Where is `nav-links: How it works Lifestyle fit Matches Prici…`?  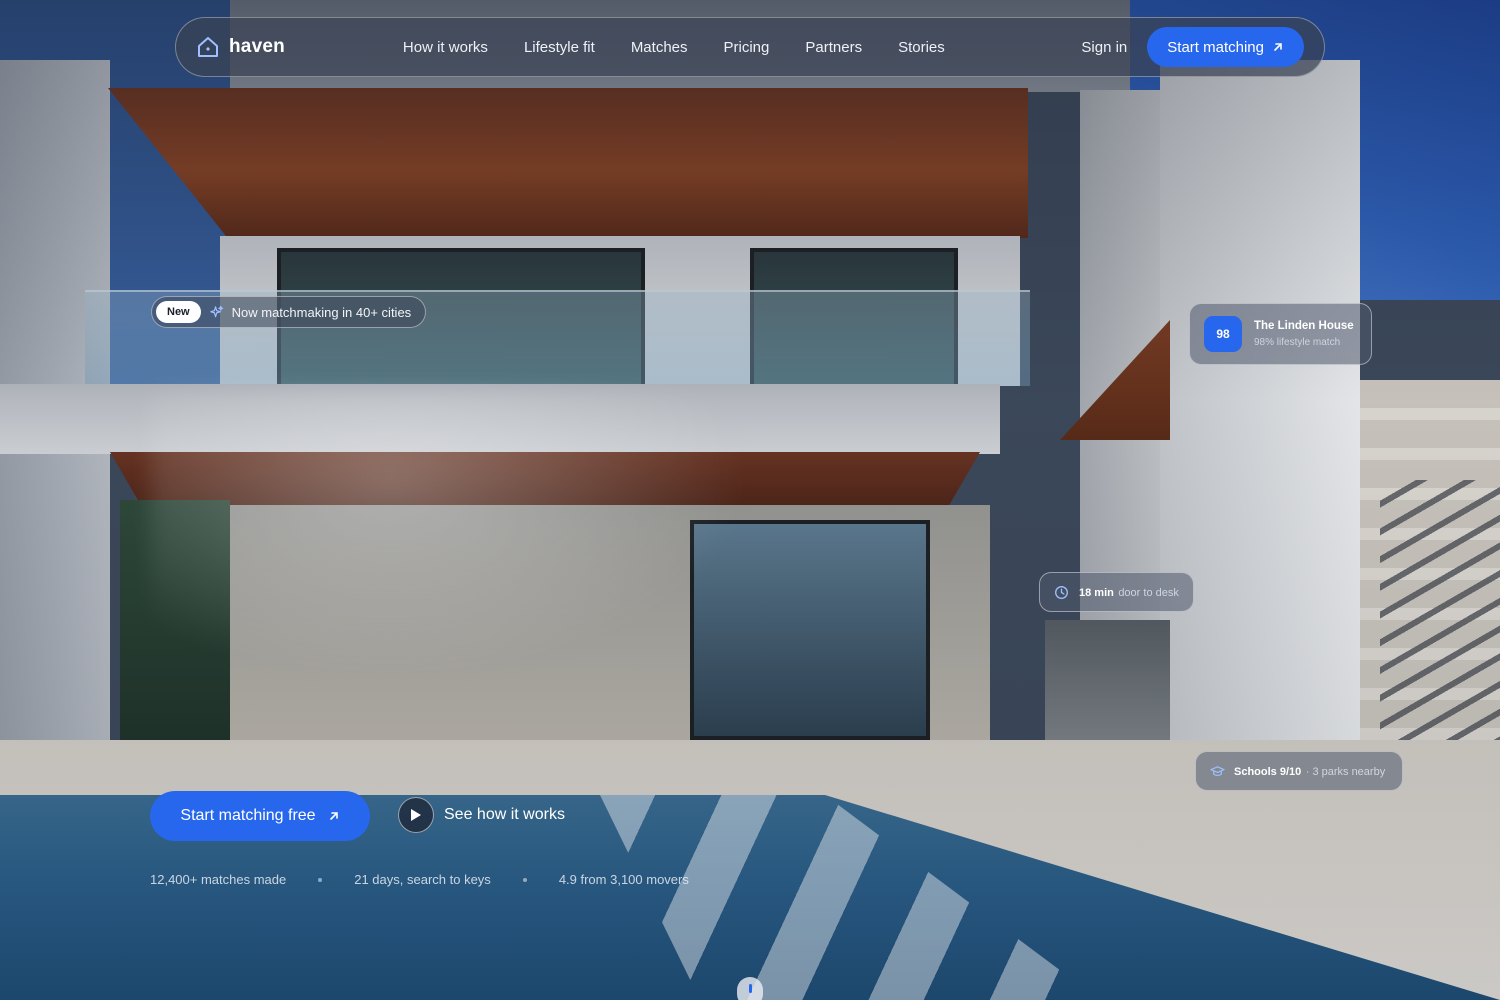
nav-links: How it works Lifestyle fit Matches Prici… is located at coordinates (674, 47).